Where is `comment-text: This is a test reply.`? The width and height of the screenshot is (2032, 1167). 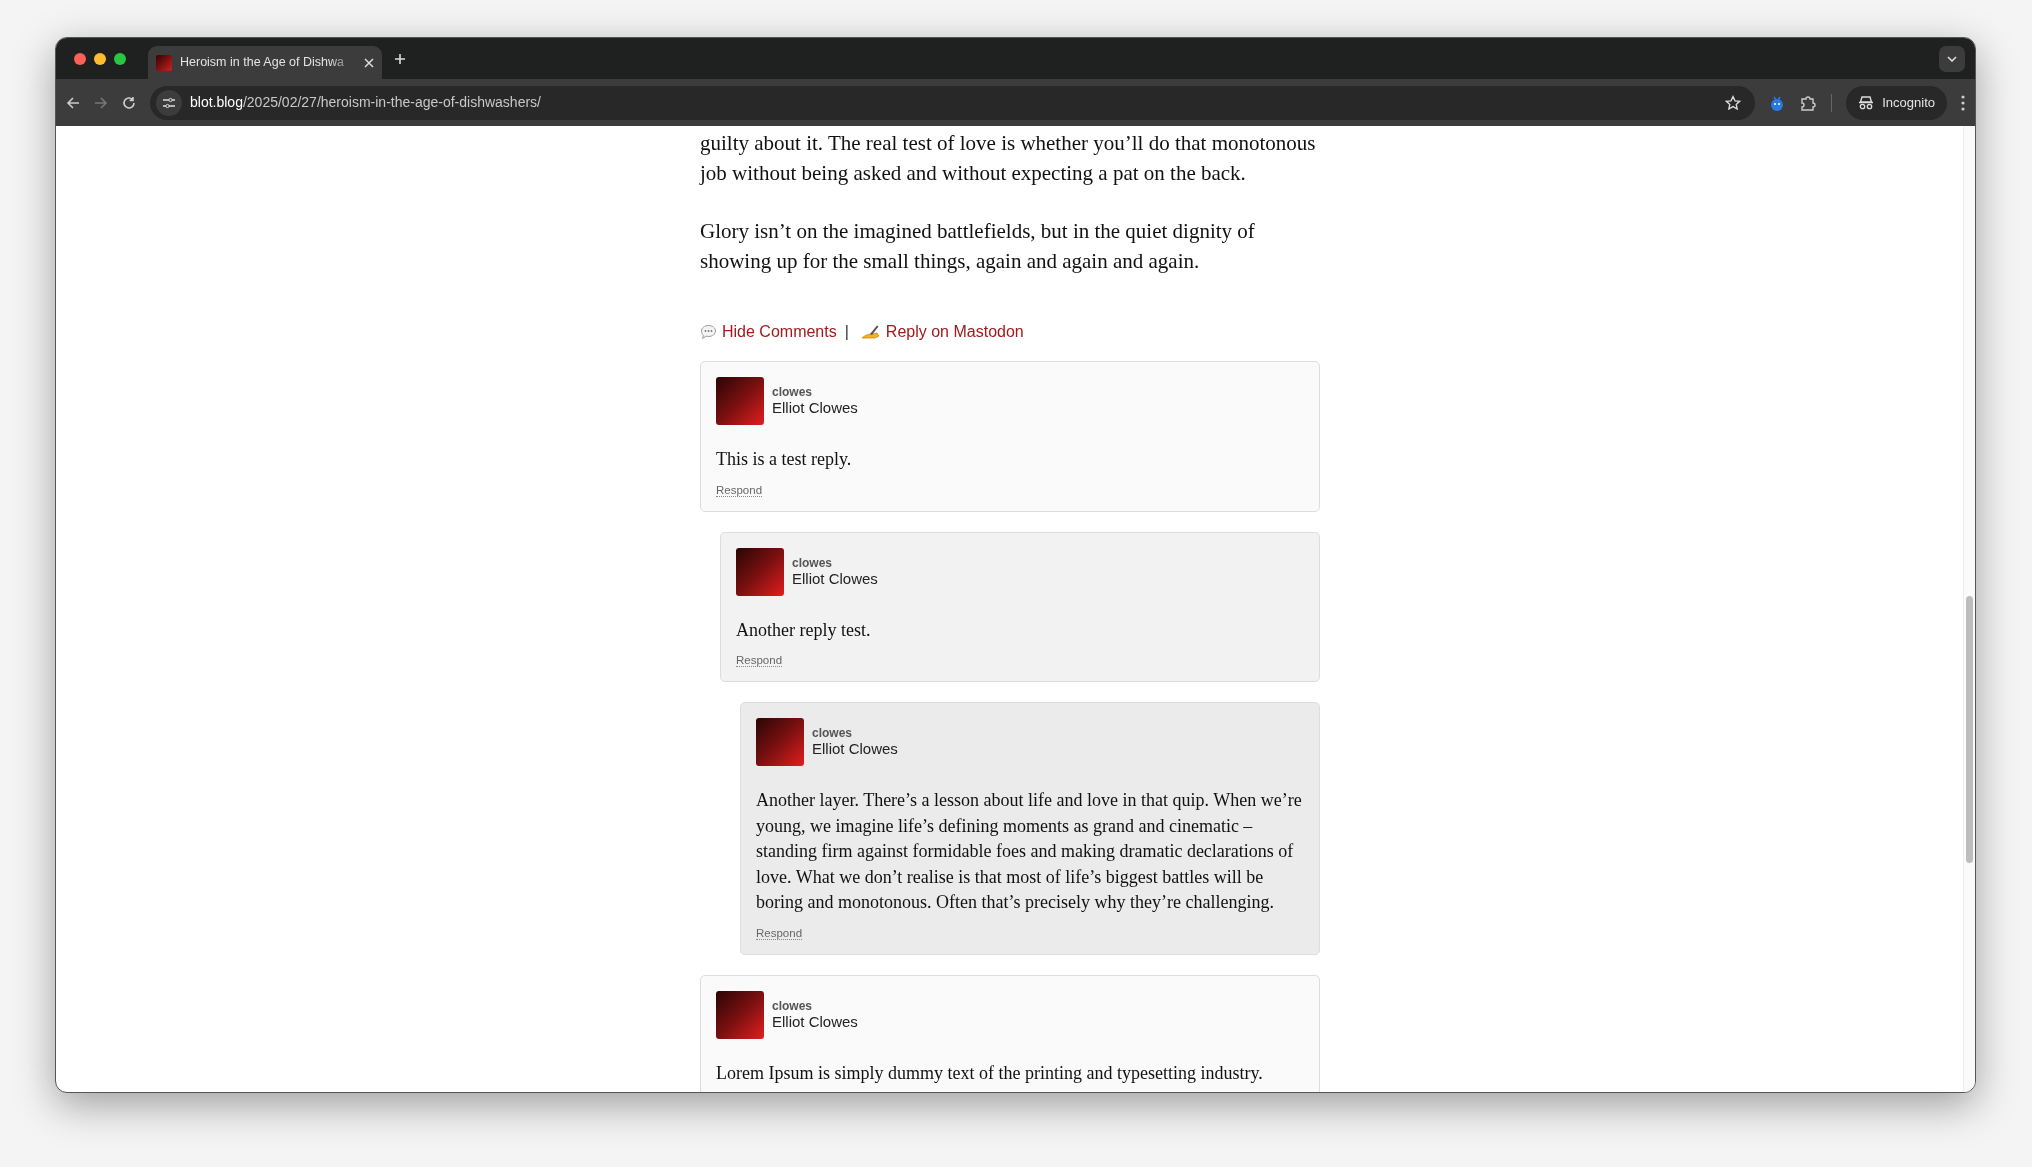
comment-text: This is a test reply. is located at coordinates (784, 459).